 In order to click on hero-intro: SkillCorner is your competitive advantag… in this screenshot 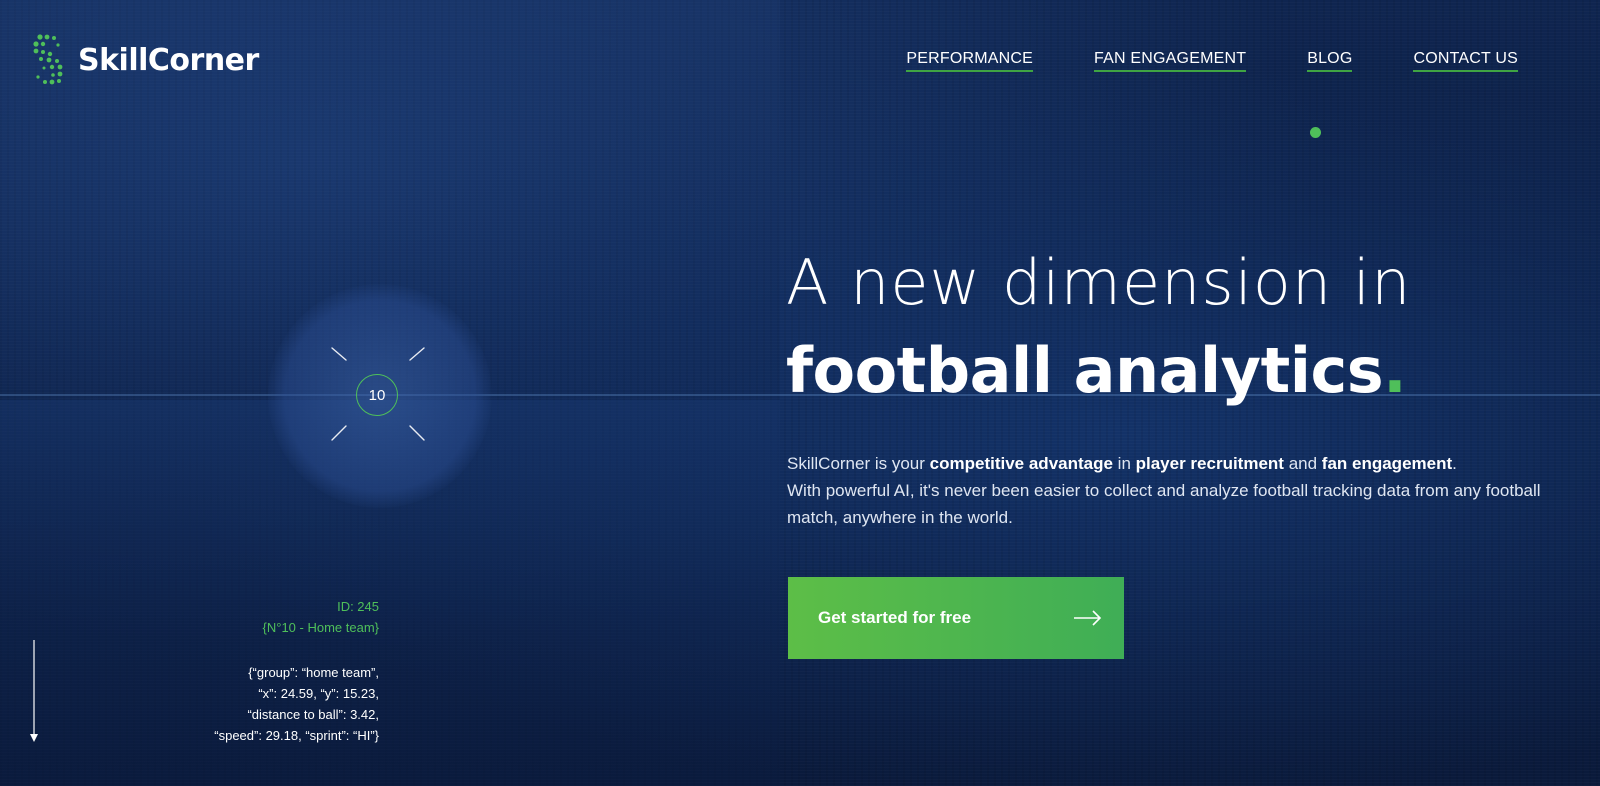, I will do `click(1187, 490)`.